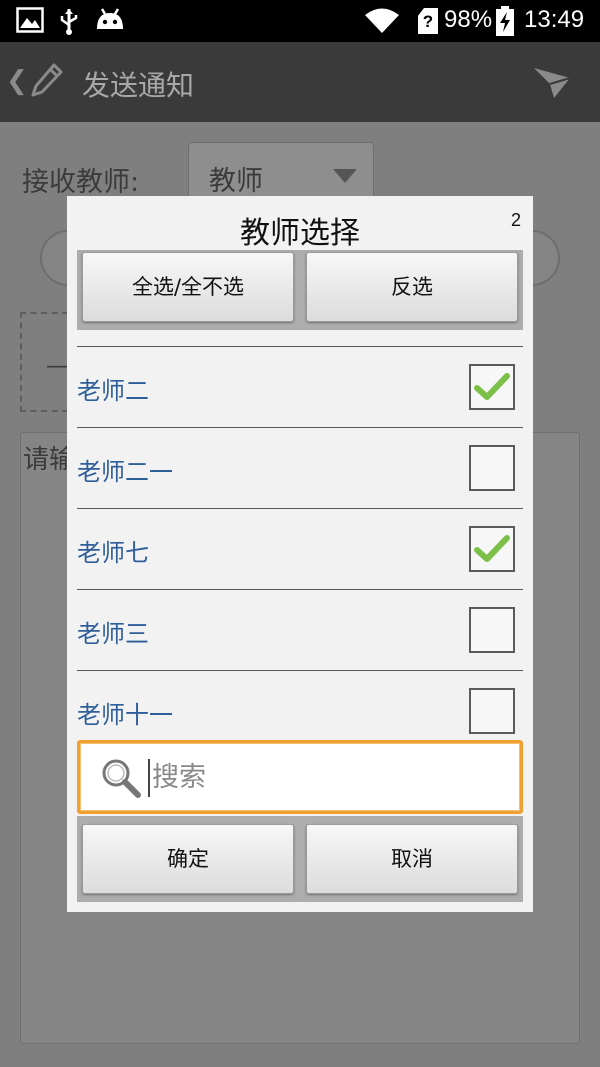 Image resolution: width=600 pixels, height=1067 pixels. I want to click on teacher-row: 老师二一, so click(300, 468).